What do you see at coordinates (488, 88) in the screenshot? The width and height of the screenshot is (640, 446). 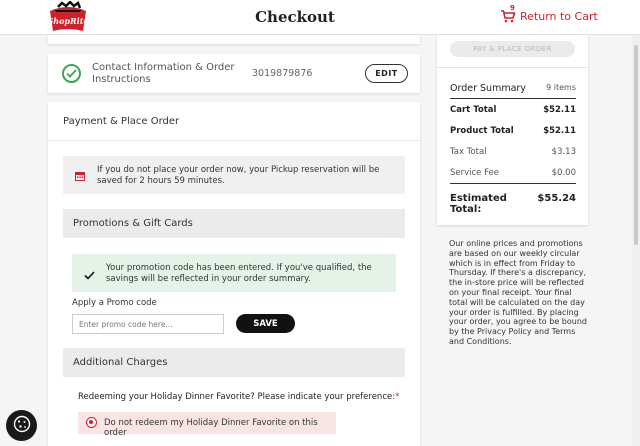 I see `order-summary-title: Order Summary` at bounding box center [488, 88].